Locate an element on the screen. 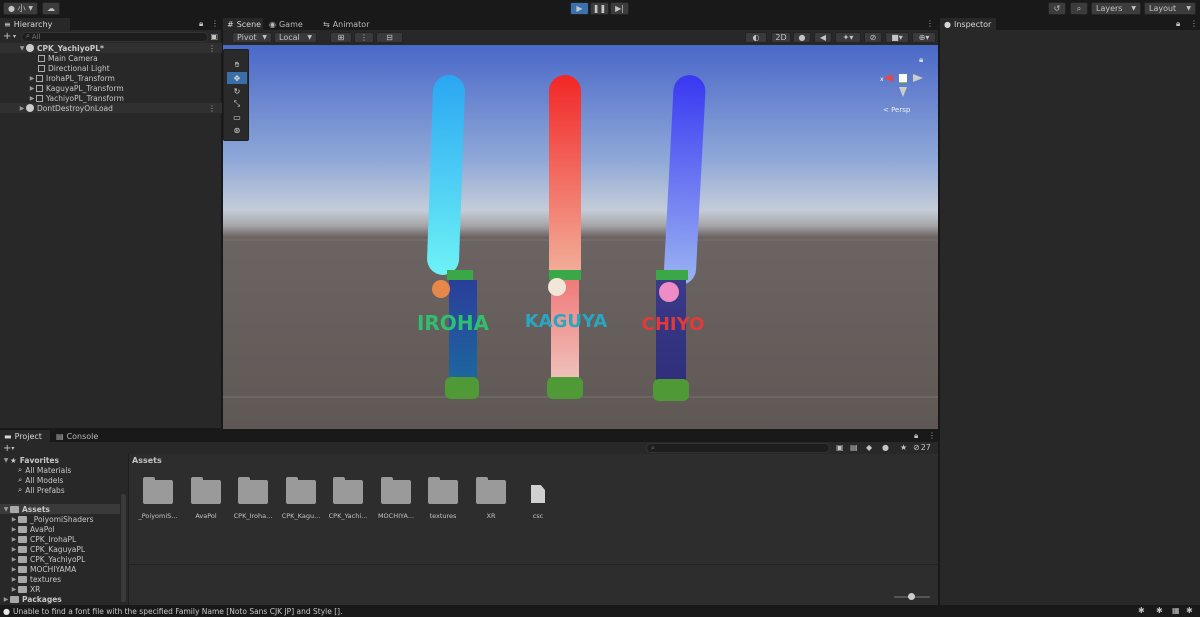  asset-folder-item: ▶ MOCHIYAMA is located at coordinates (43, 569).